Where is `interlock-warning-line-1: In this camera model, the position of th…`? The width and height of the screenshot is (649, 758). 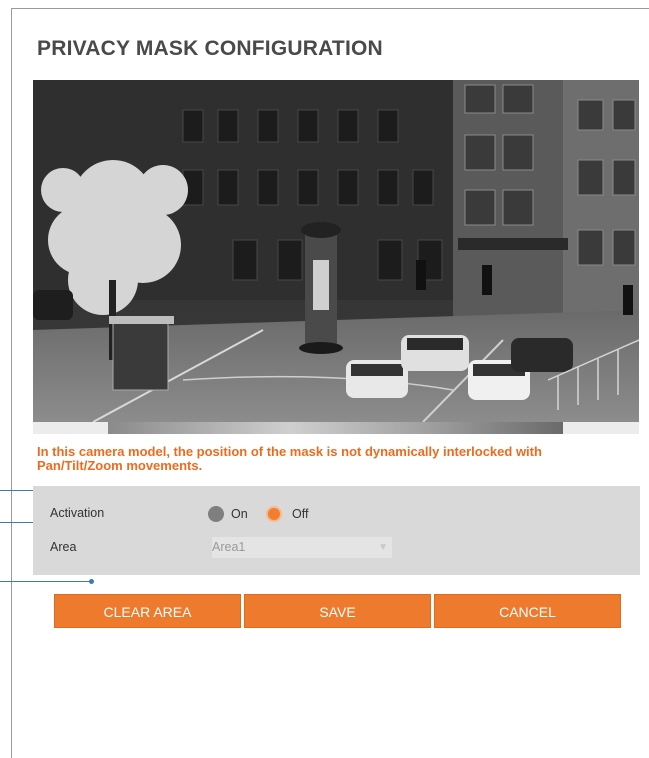 interlock-warning-line-1: In this camera model, the position of th… is located at coordinates (289, 451).